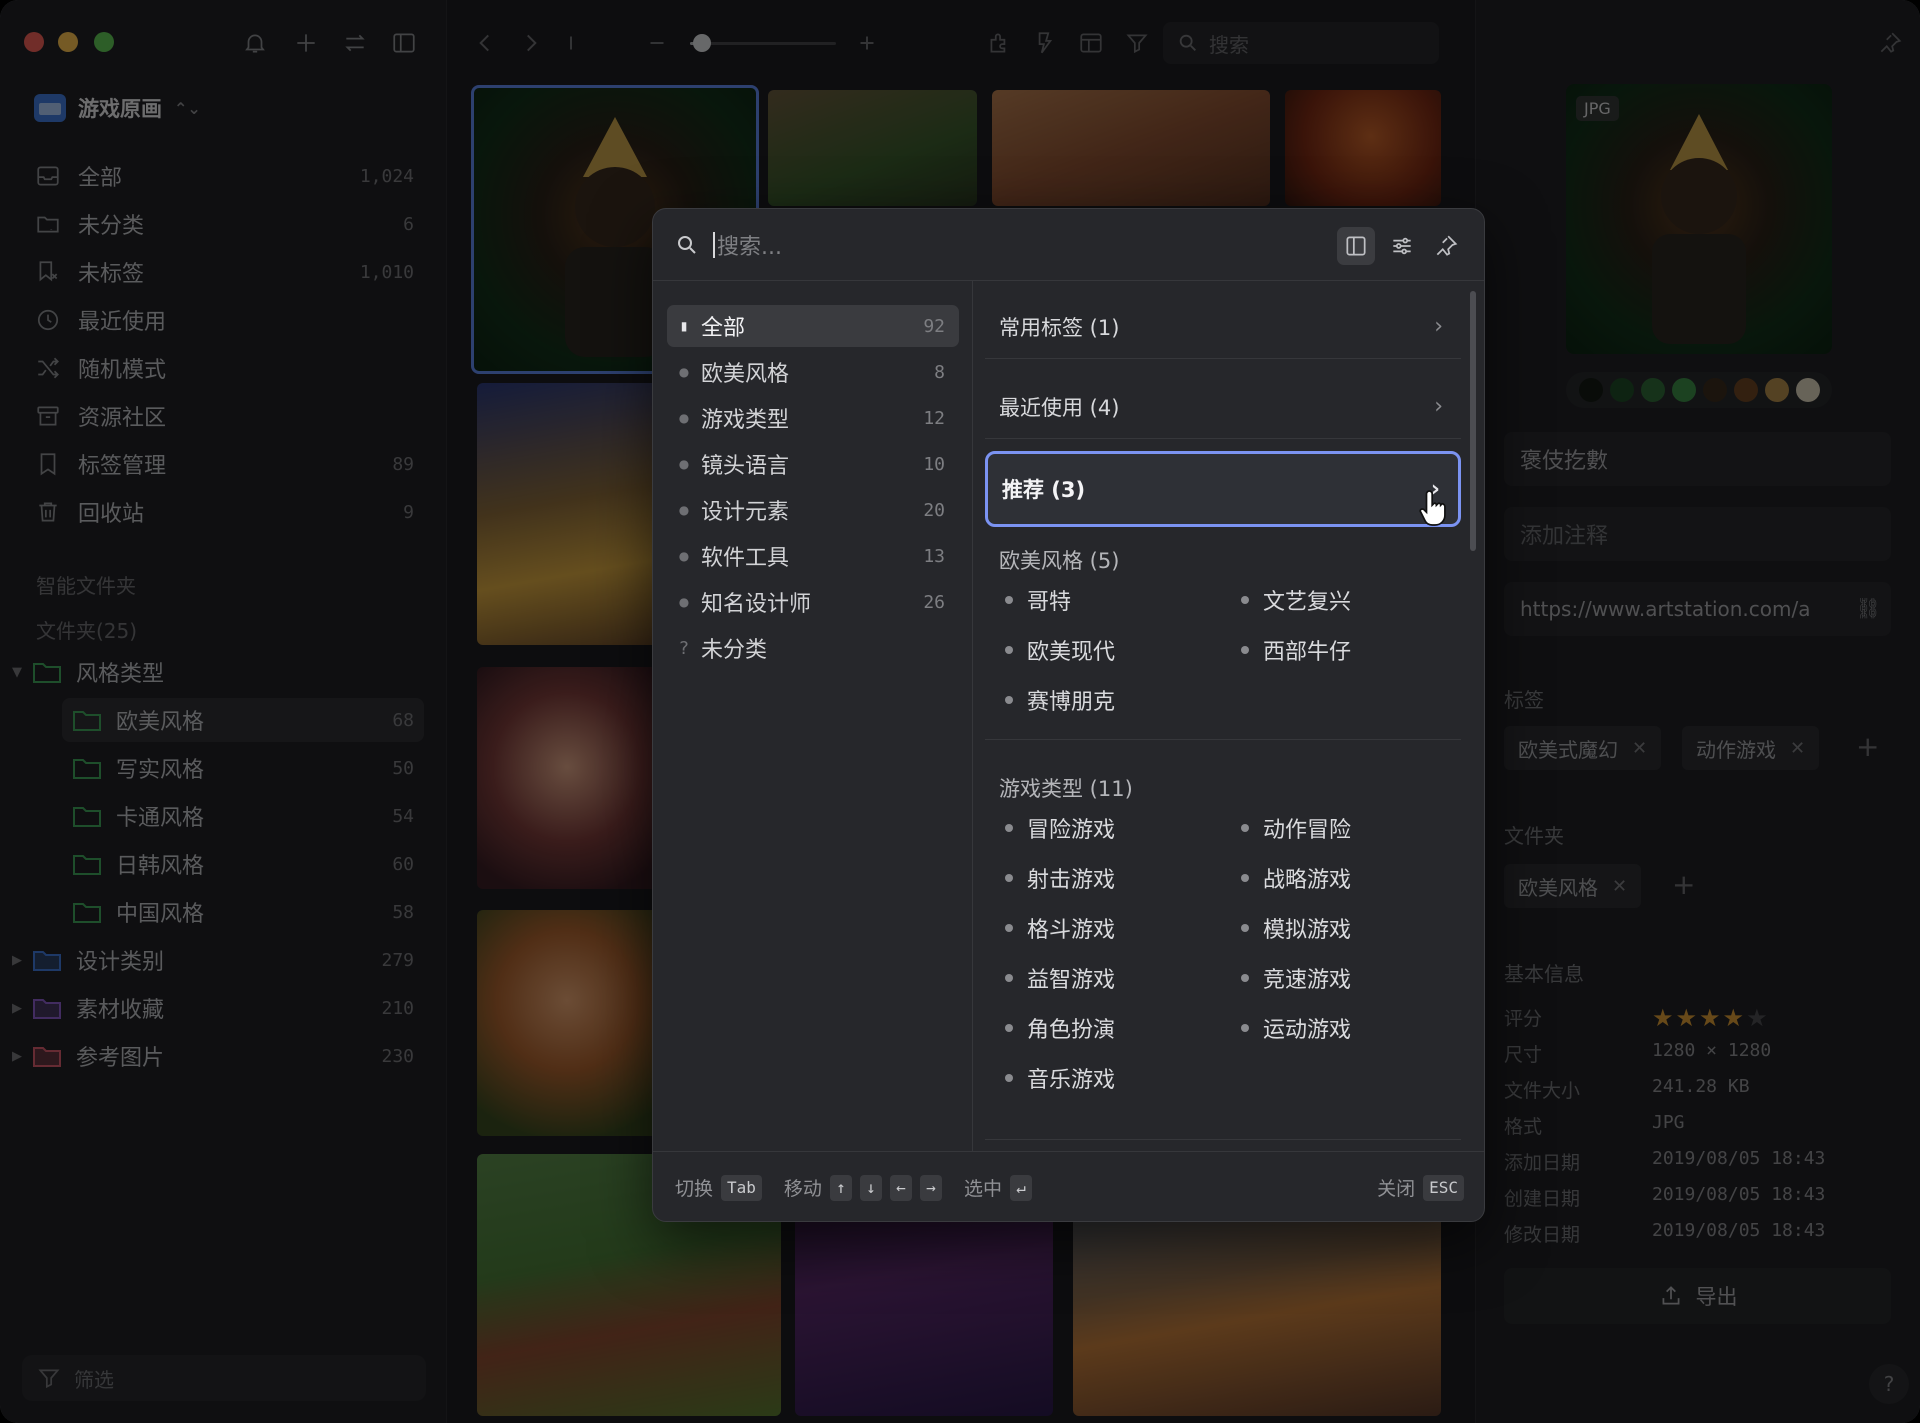  I want to click on nav-item-2: 未标签 1,010, so click(223, 272).